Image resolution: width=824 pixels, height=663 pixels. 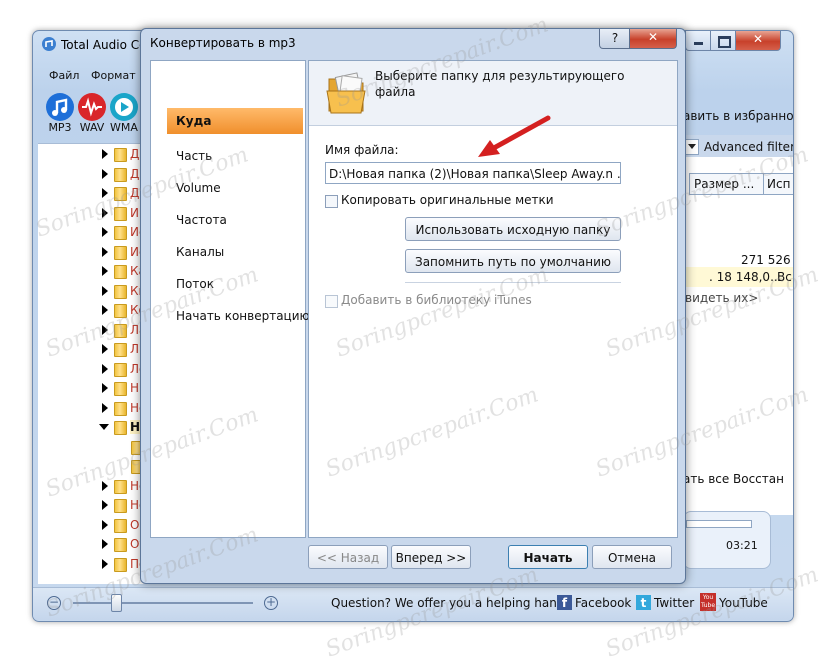 I want to click on tree-item: Кн, so click(x=92, y=291).